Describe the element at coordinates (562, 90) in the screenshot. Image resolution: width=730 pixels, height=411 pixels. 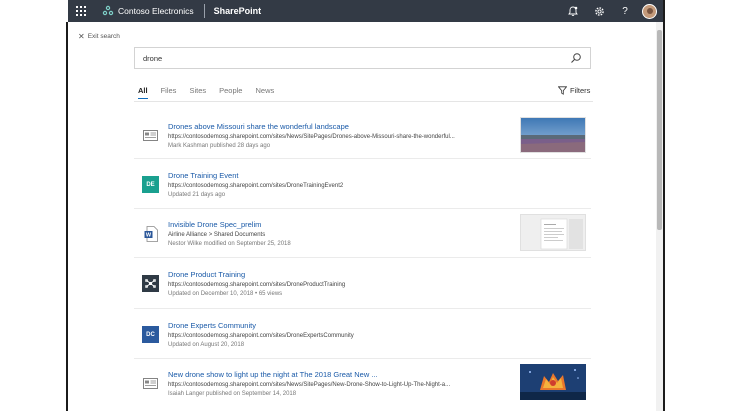
I see `filter-icon` at that location.